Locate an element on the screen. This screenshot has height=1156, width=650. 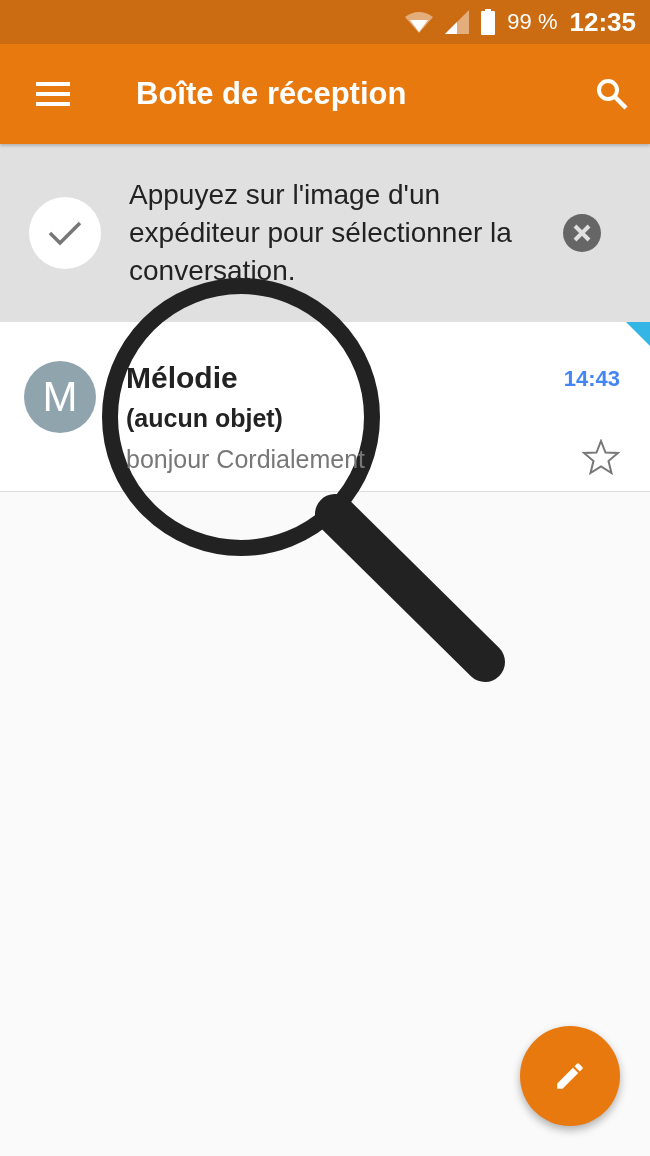
menu-icon is located at coordinates (53, 94).